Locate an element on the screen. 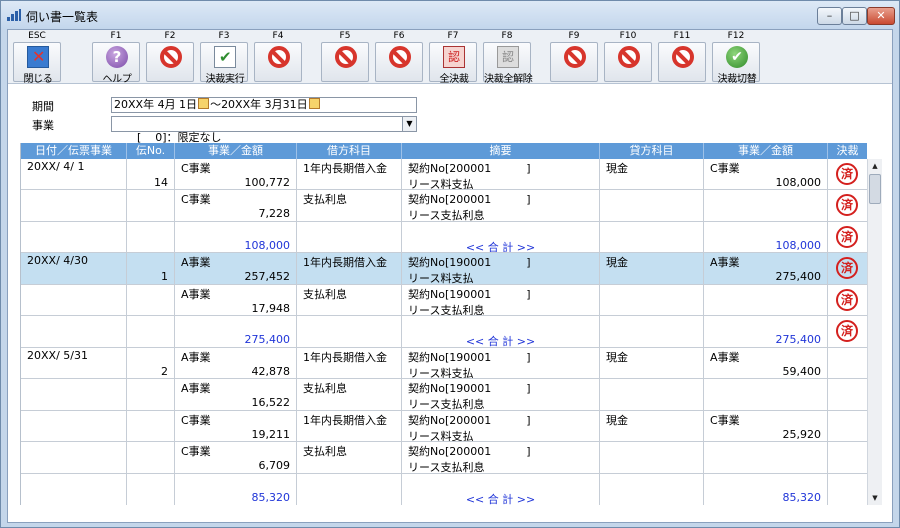  column-header: 貸方科目 is located at coordinates (652, 151).